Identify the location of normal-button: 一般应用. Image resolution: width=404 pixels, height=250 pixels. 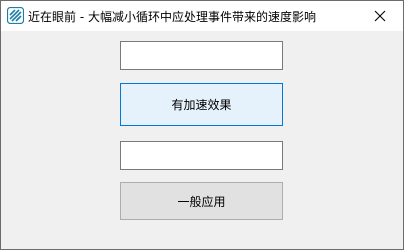
(201, 201).